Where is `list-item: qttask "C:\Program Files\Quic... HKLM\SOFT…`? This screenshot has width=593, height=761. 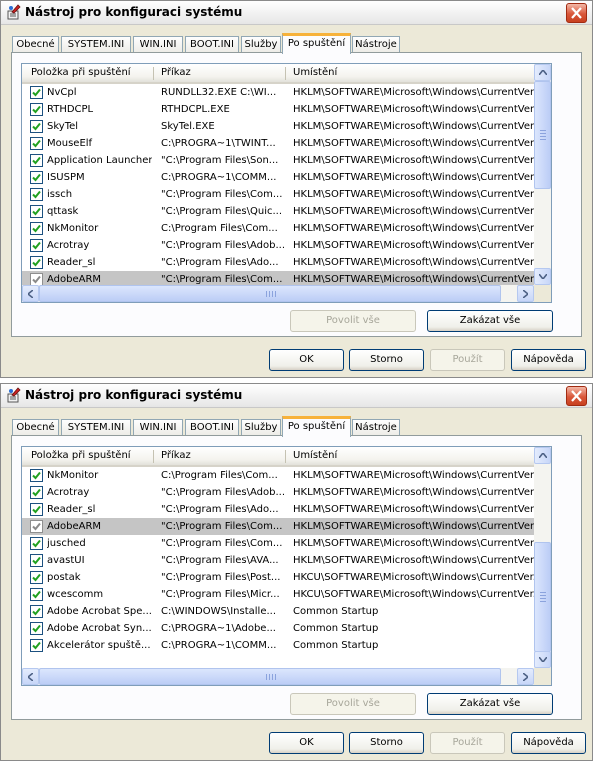 list-item: qttask "C:\Program Files\Quic... HKLM\SOFT… is located at coordinates (278, 211).